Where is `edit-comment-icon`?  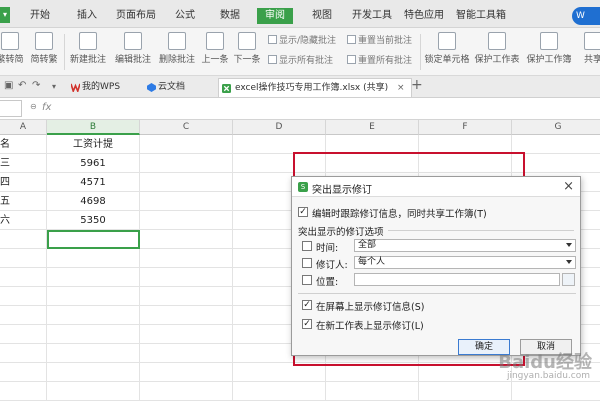
edit-comment-icon is located at coordinates (133, 41).